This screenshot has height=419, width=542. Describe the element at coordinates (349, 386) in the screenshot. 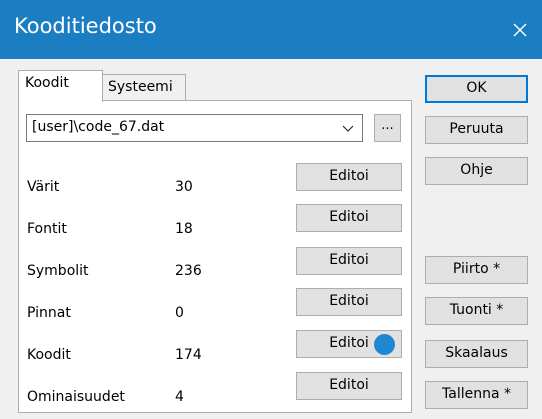

I see `edit-button-ominaisuudet: Editoi` at that location.